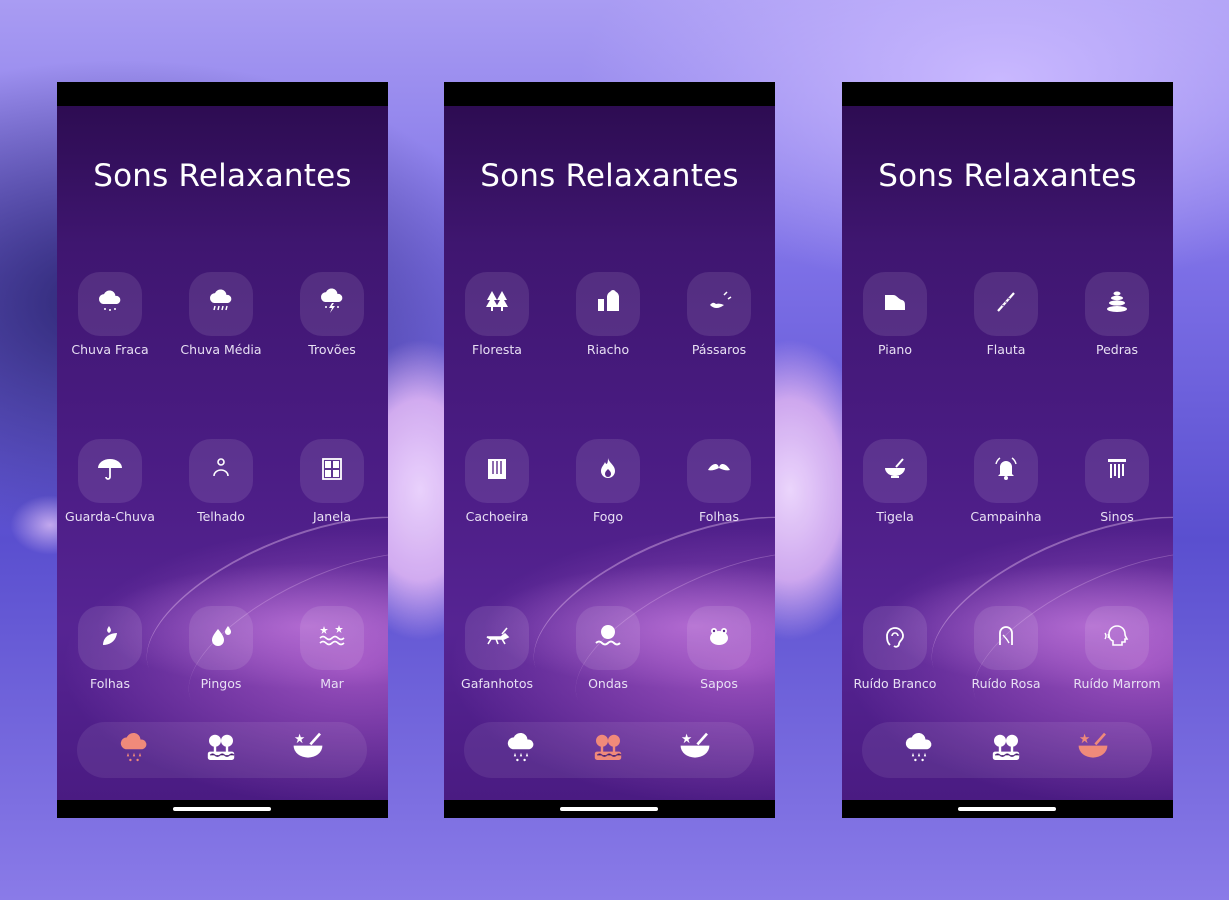 This screenshot has height=900, width=1229. I want to click on sound-label: Trovões, so click(332, 349).